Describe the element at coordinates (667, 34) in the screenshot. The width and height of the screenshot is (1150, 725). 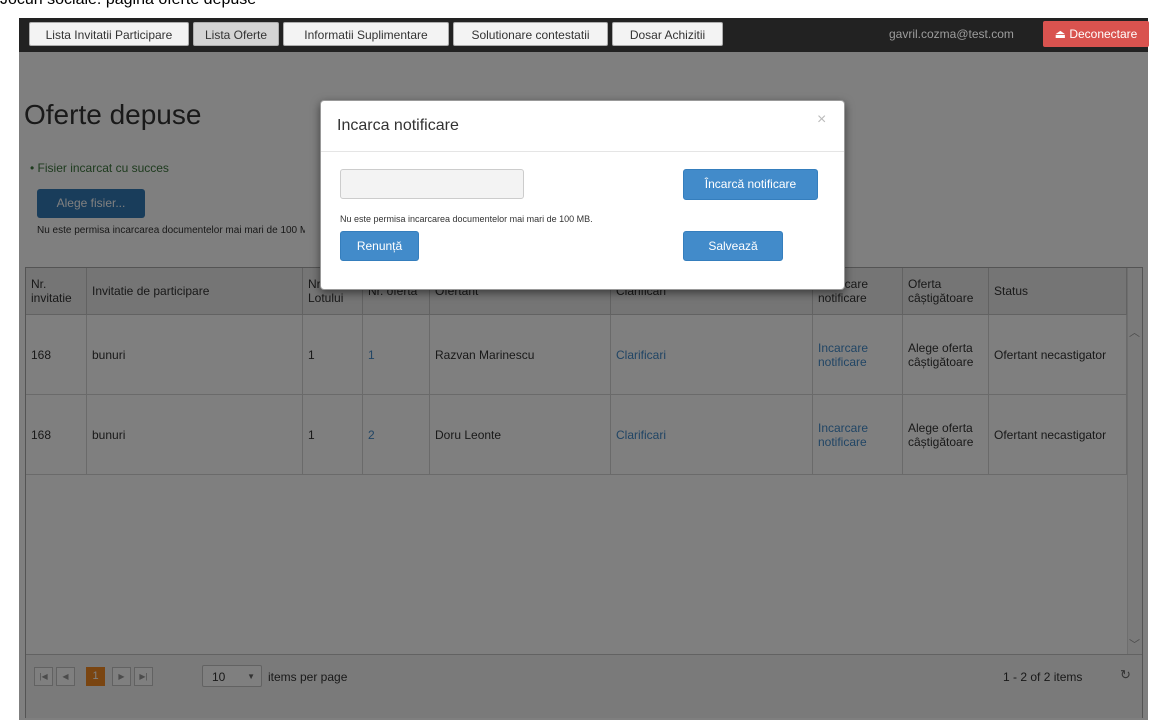
I see `nav-dosar-achizitii: Dosar Achizitii` at that location.